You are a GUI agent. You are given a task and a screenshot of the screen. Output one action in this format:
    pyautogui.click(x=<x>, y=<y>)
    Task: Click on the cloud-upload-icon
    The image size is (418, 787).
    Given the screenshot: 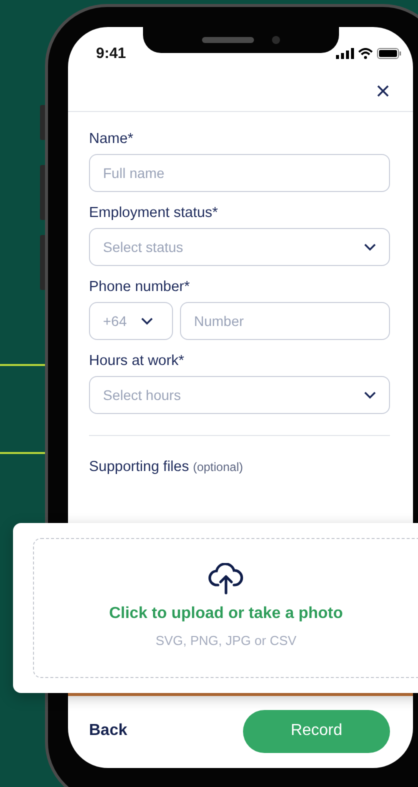 What is the action you would take?
    pyautogui.click(x=226, y=579)
    